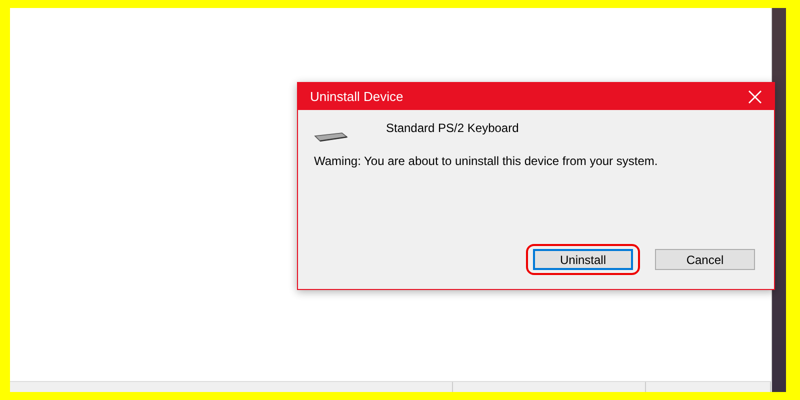  Describe the element at coordinates (583, 259) in the screenshot. I see `dialog-button: Uninstall` at that location.